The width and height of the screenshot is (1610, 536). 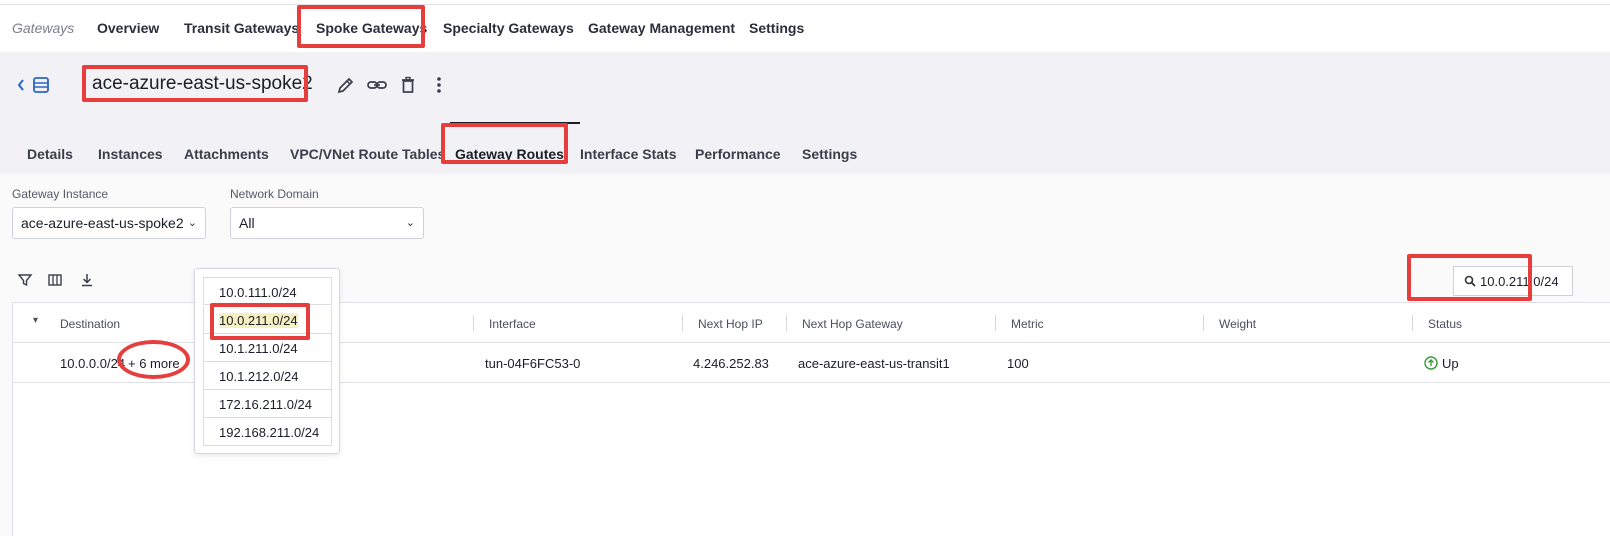 What do you see at coordinates (1027, 324) in the screenshot?
I see `col-metric: Metric` at bounding box center [1027, 324].